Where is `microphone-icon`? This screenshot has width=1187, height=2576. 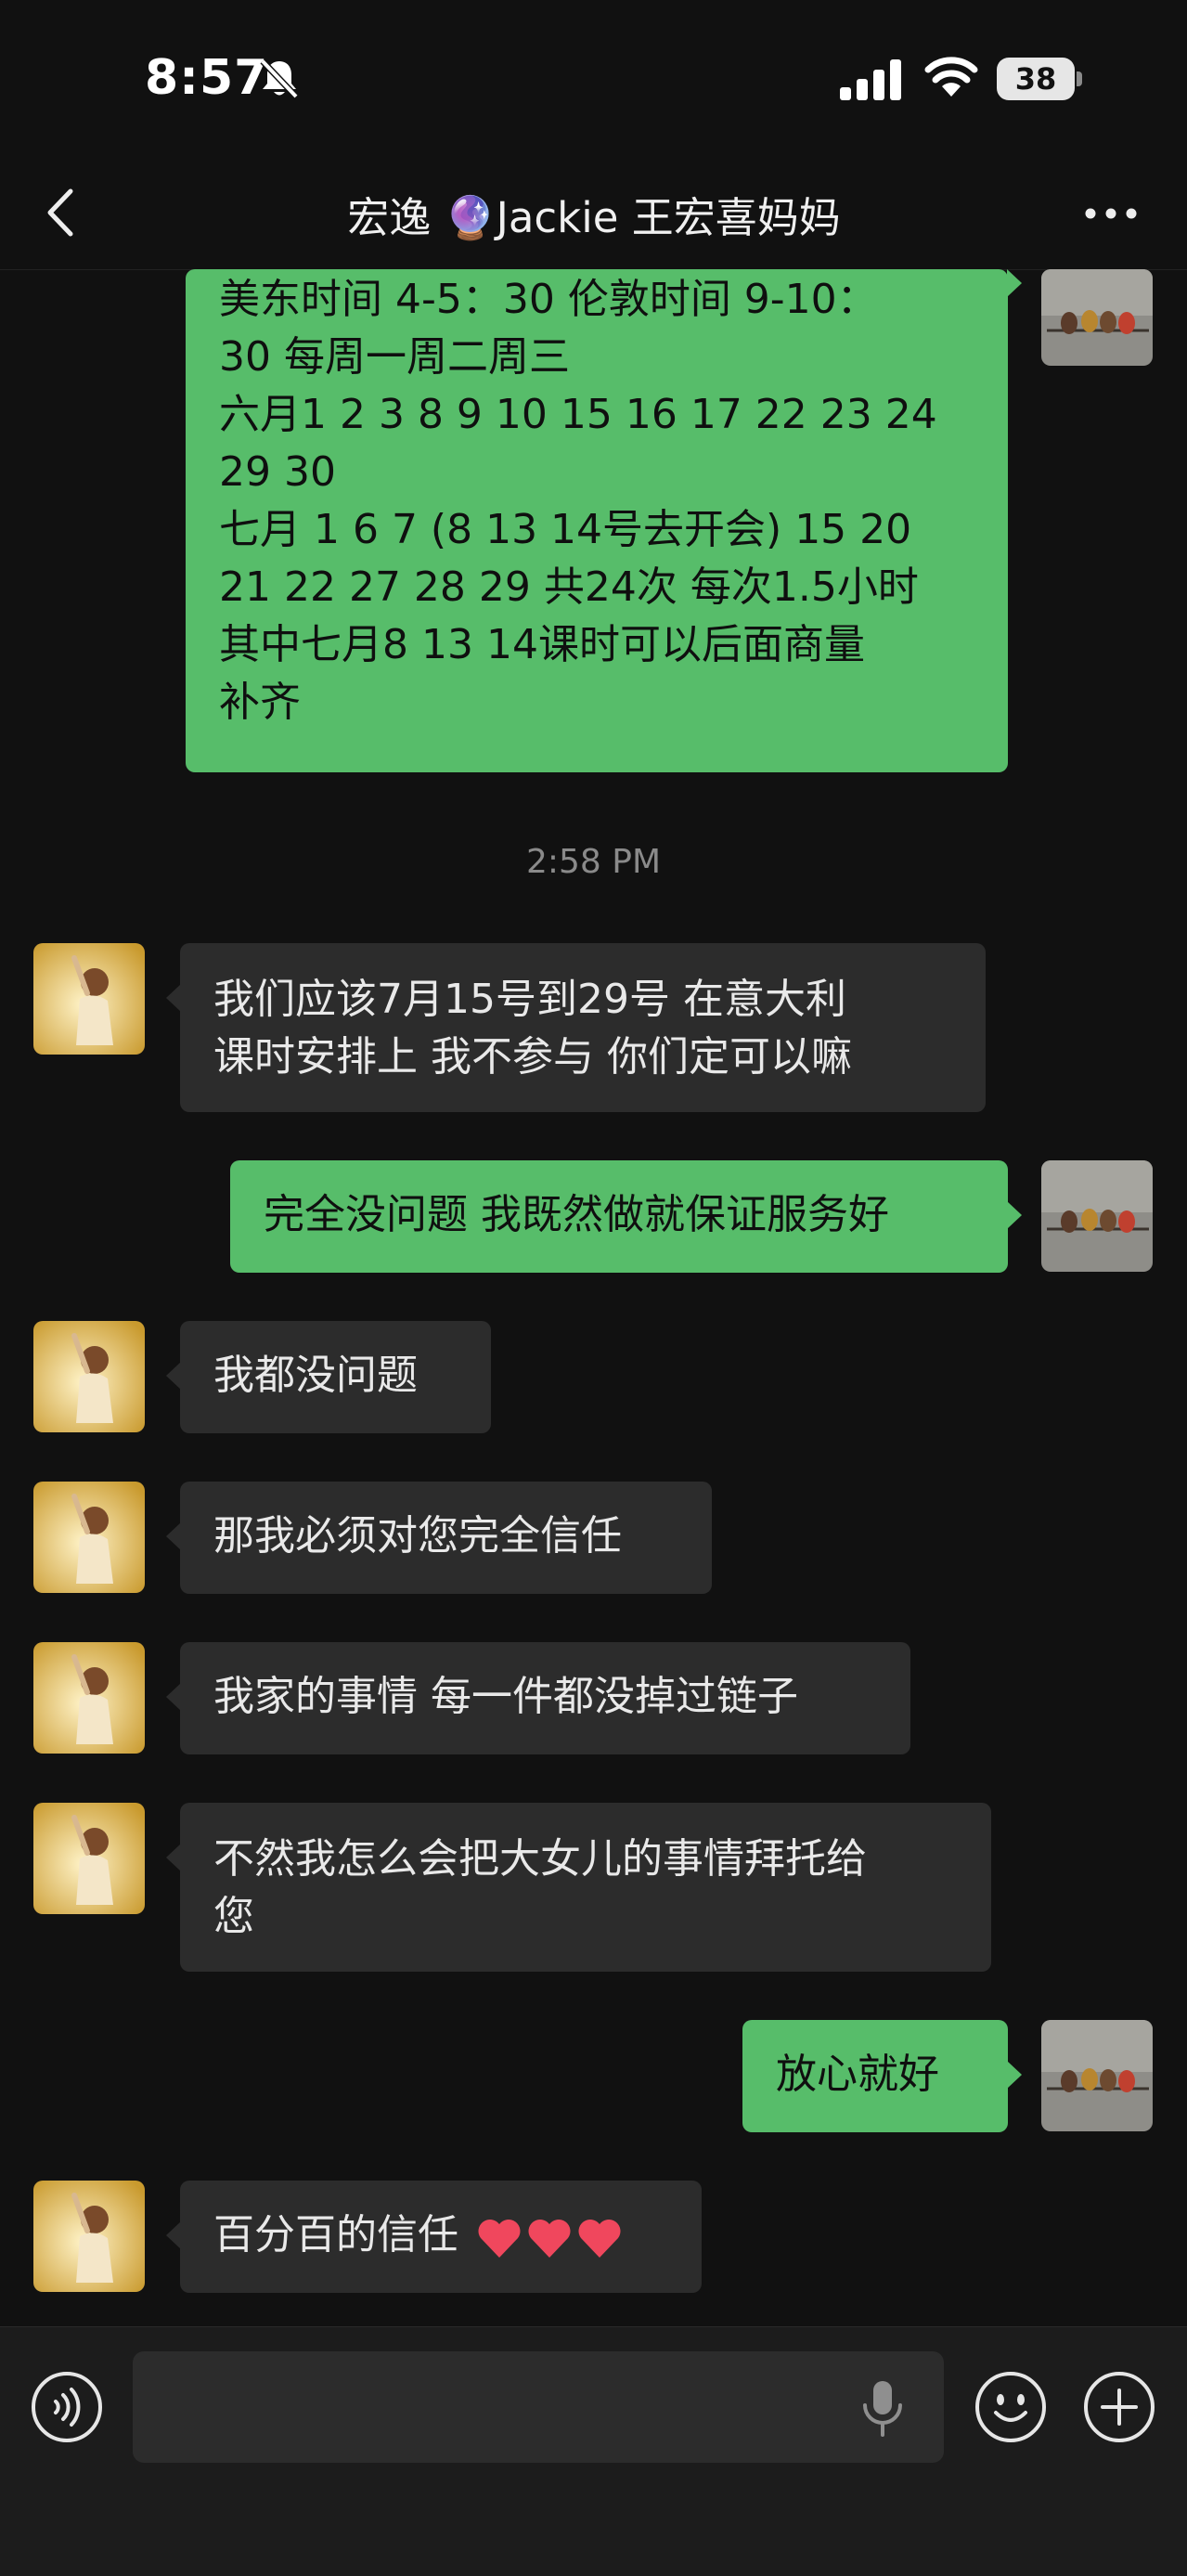 microphone-icon is located at coordinates (882, 2408).